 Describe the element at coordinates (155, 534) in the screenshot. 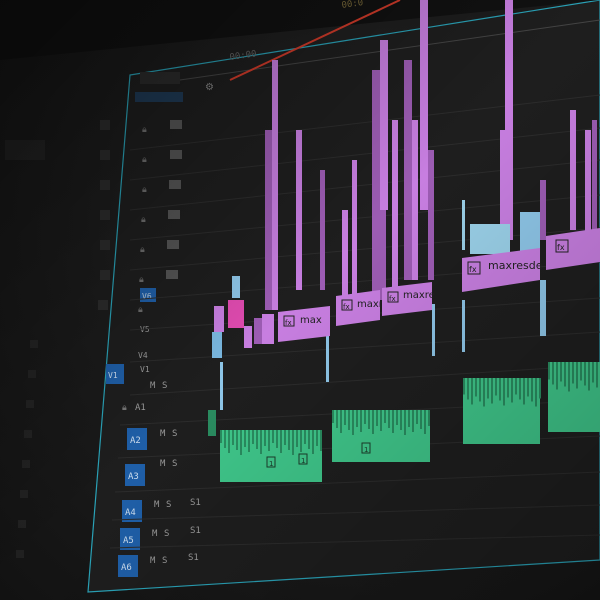

I see `mute-button-a5: M` at that location.